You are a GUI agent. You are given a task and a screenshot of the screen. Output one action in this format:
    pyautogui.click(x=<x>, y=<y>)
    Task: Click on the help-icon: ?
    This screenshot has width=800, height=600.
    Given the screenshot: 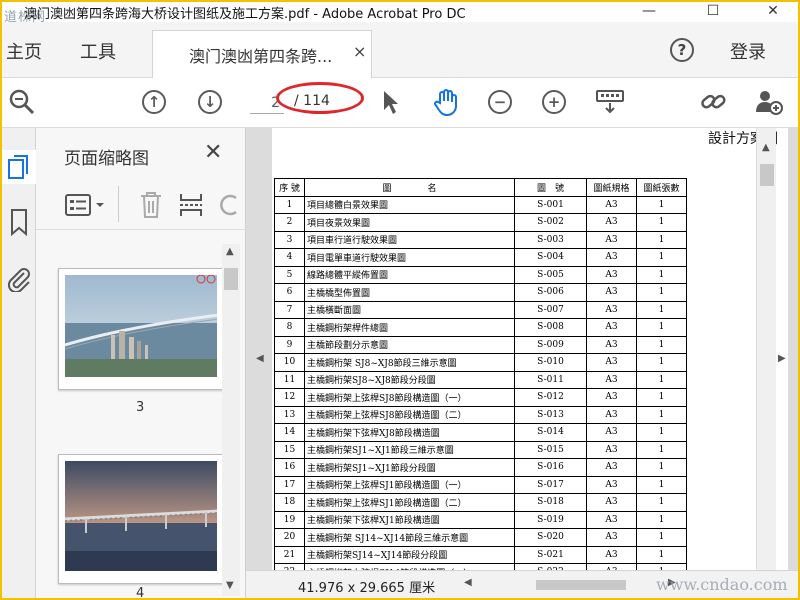 What is the action you would take?
    pyautogui.click(x=682, y=50)
    